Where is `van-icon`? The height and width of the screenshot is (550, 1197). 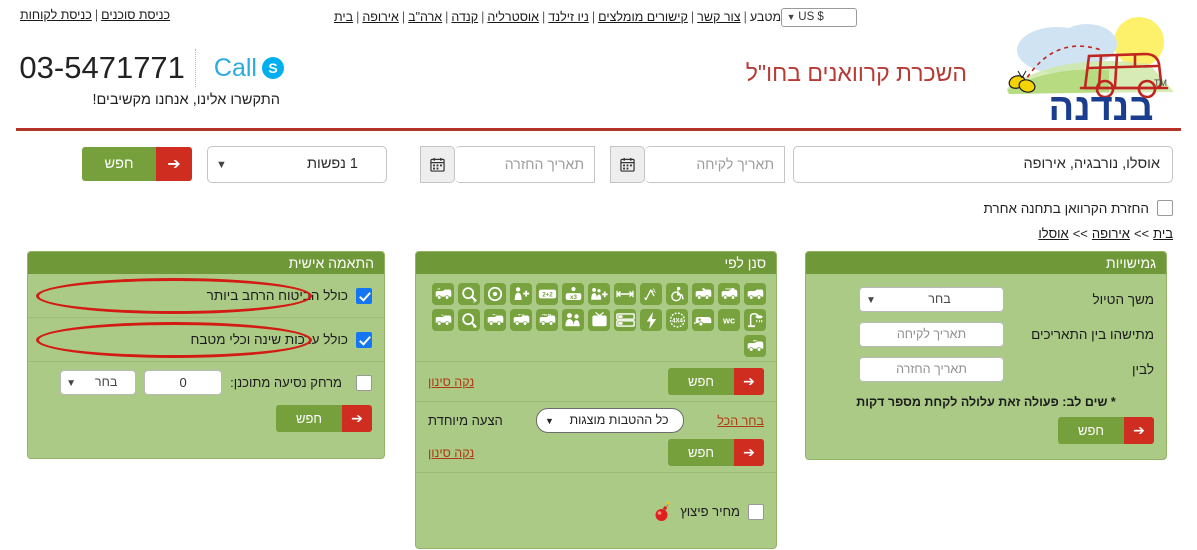 van-icon is located at coordinates (755, 294).